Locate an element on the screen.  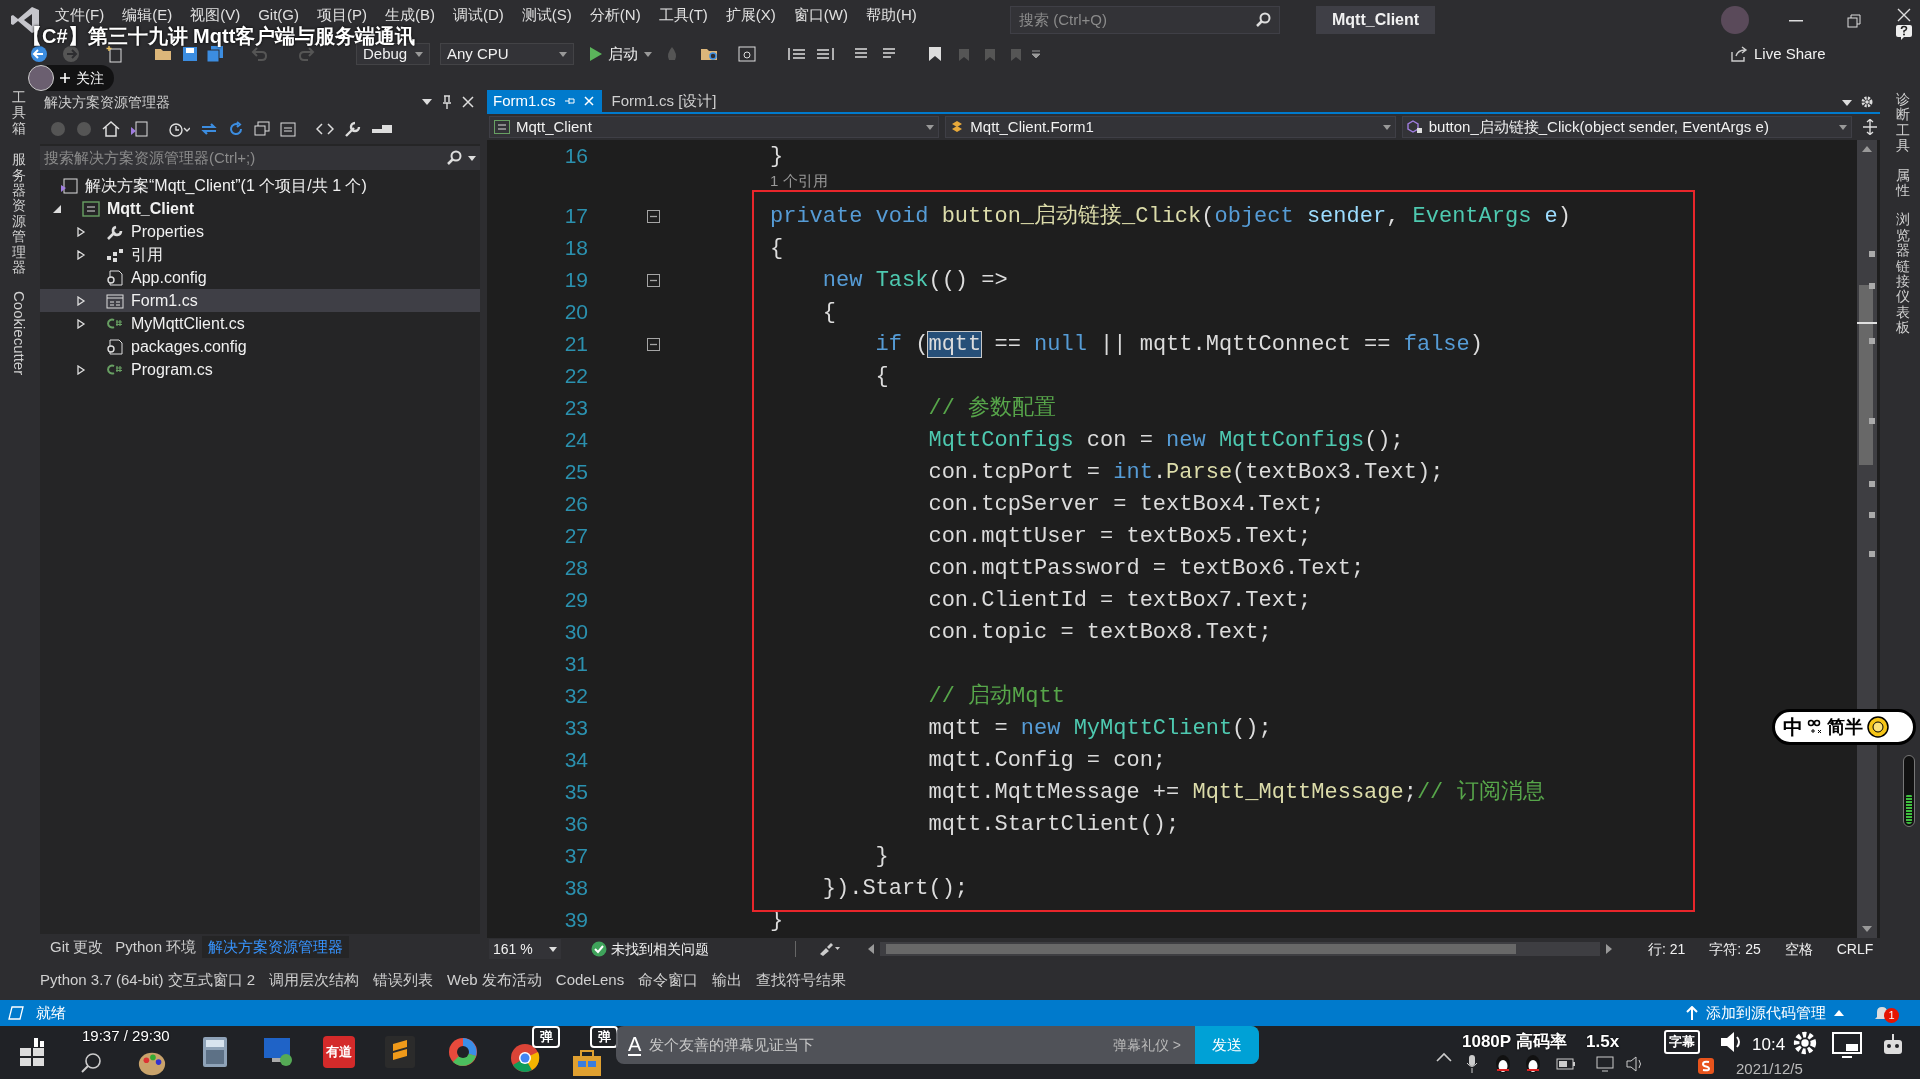
solution-view-icon is located at coordinates (139, 129).